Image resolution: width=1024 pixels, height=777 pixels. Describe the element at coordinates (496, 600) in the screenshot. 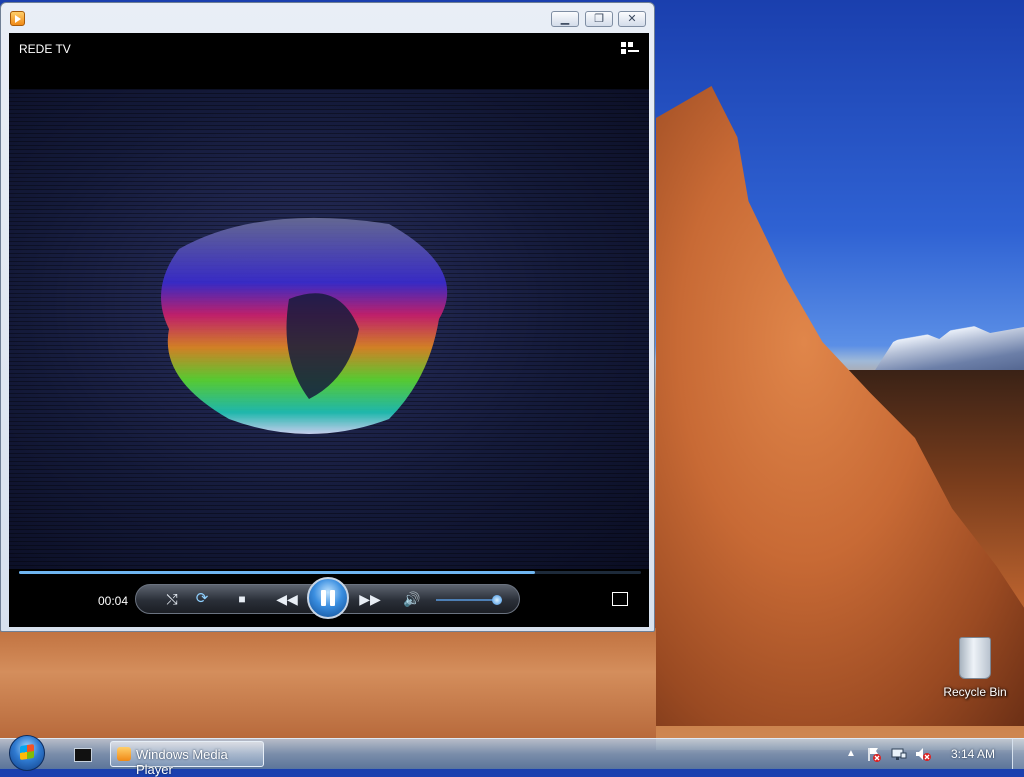

I see `volume-slider-thumb` at that location.